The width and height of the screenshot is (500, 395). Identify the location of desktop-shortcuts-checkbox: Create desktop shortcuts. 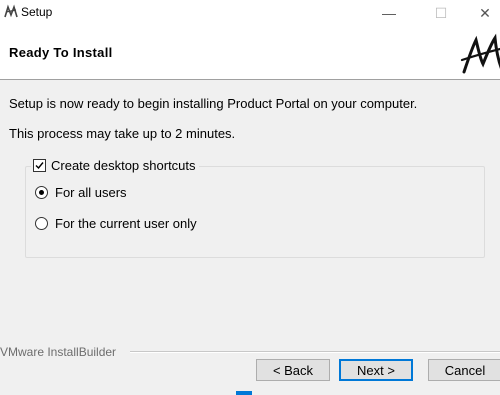
(115, 165).